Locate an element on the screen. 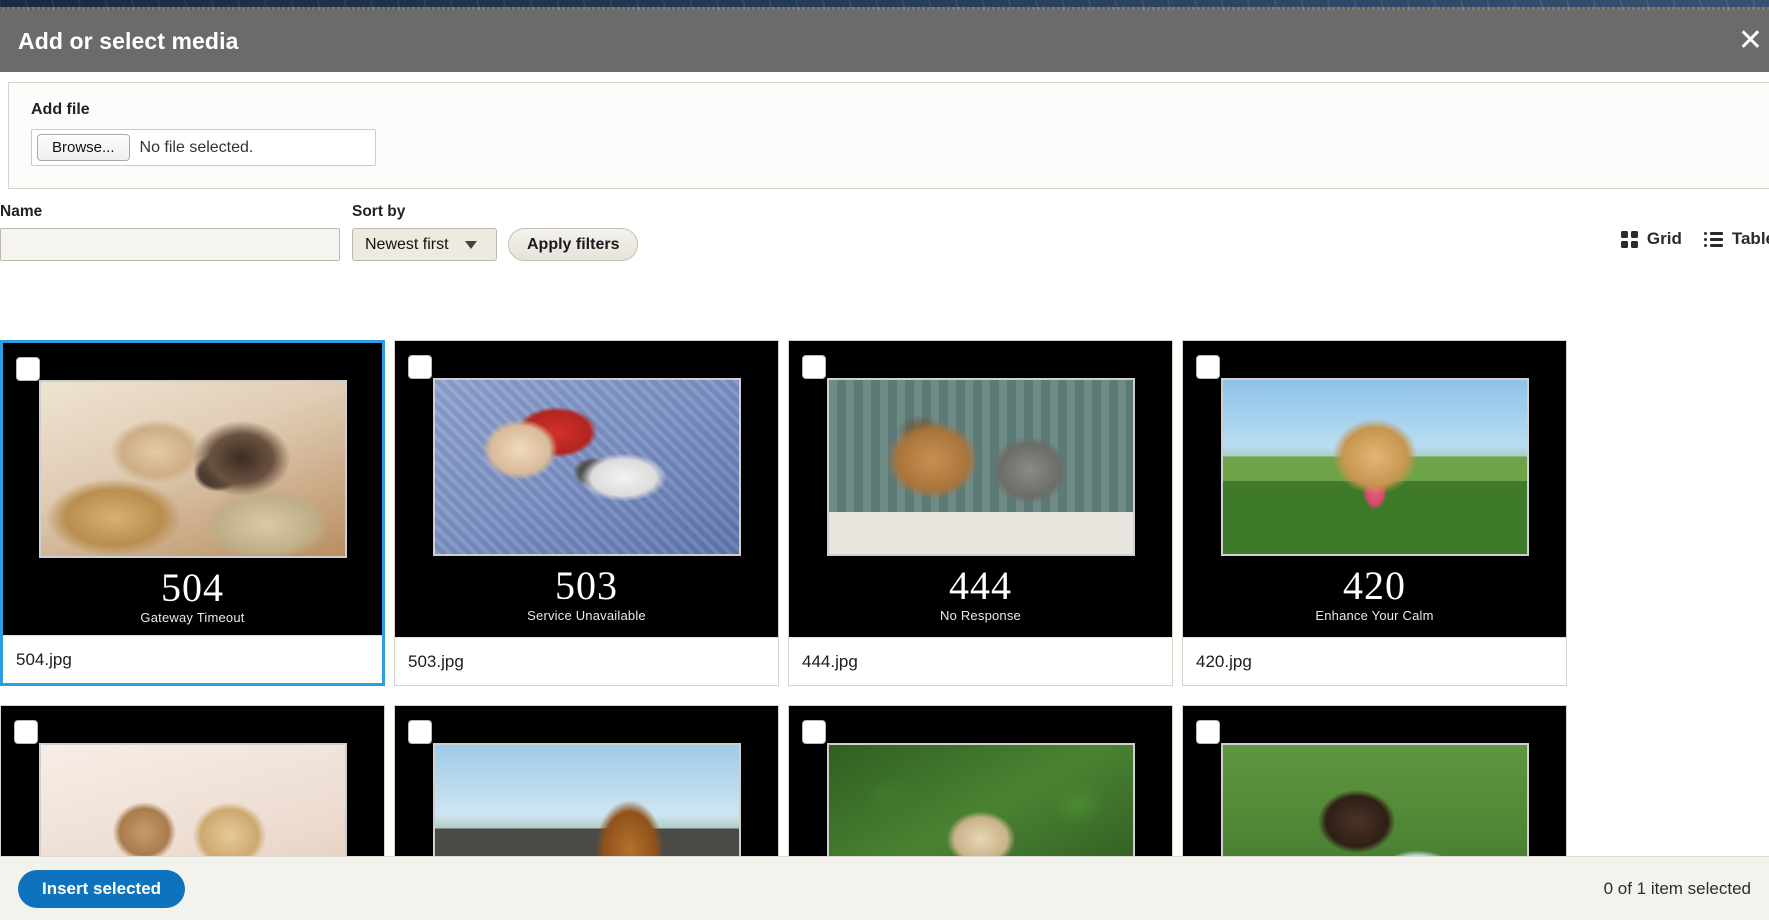 The width and height of the screenshot is (1769, 920). media-card: 444 No Response 444.jpg is located at coordinates (980, 513).